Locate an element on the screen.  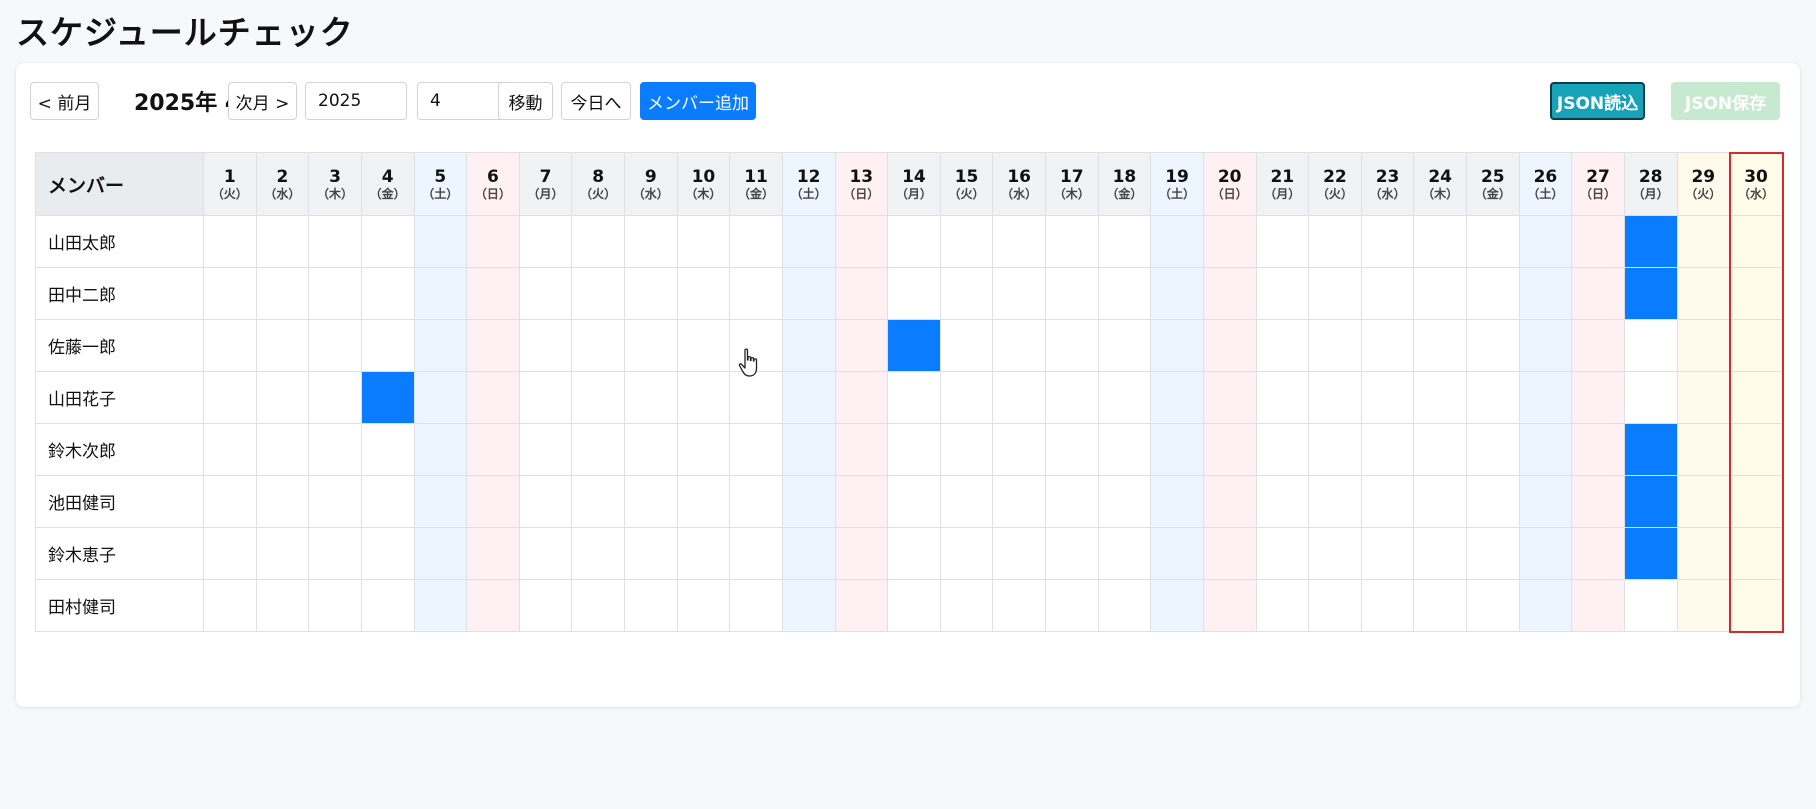
member-name: 田村健司 is located at coordinates (119, 605).